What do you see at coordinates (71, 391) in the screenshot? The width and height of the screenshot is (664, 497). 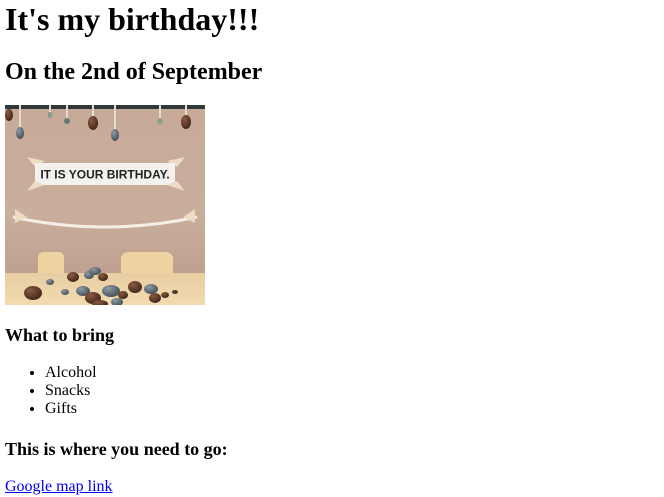 I see `list-item: Snacks` at bounding box center [71, 391].